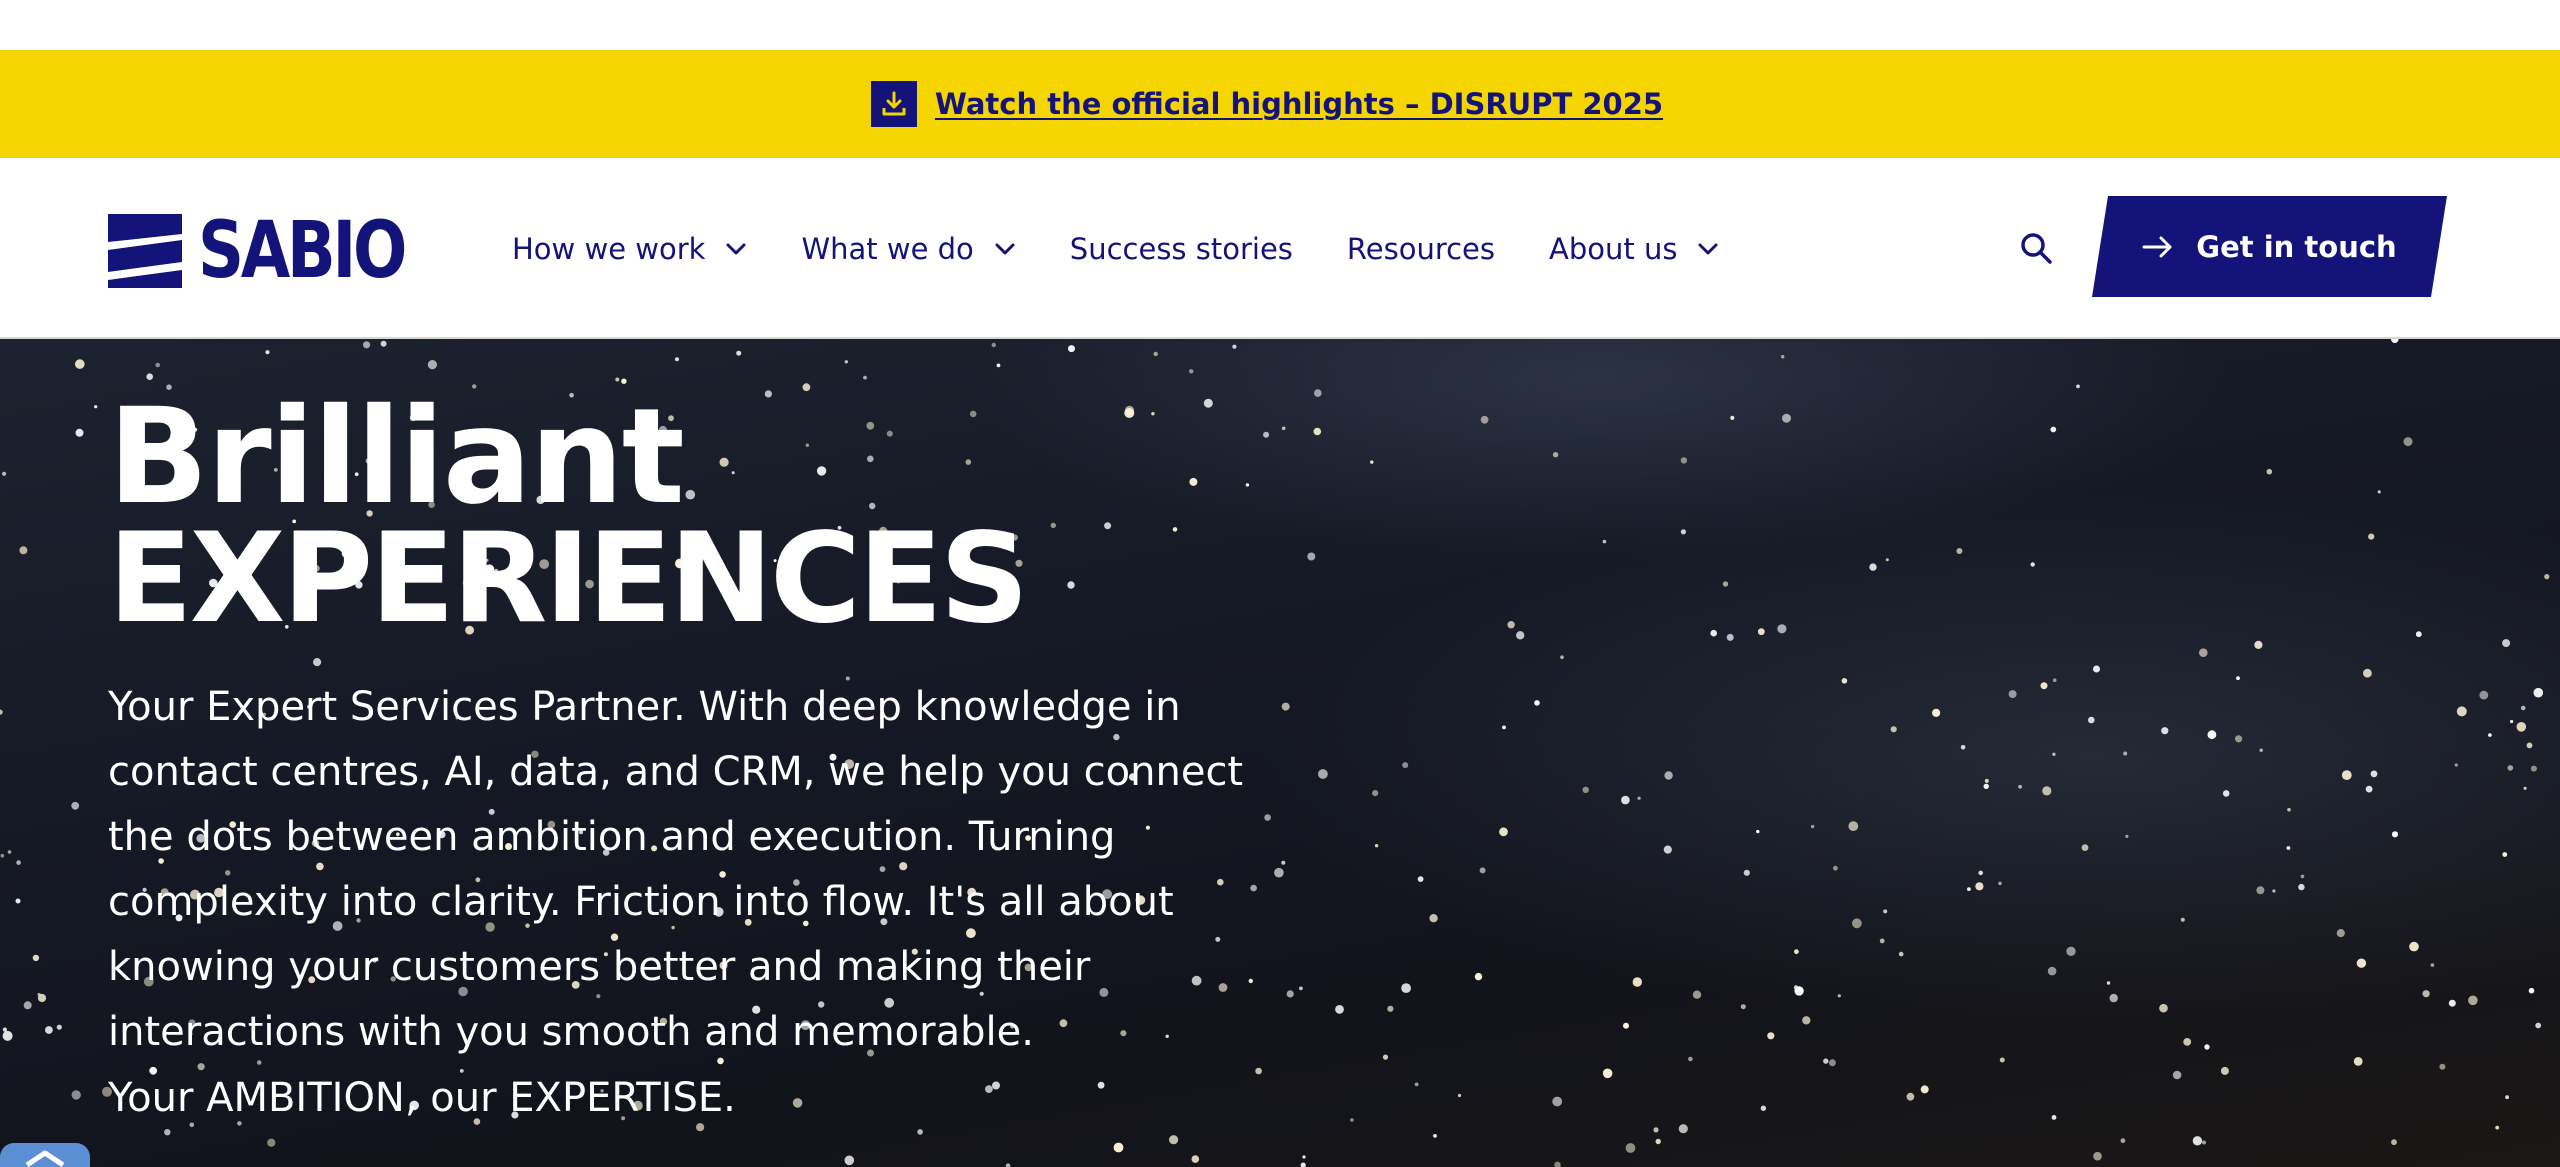 This screenshot has width=2560, height=1167. Describe the element at coordinates (893, 104) in the screenshot. I see `download-icon` at that location.